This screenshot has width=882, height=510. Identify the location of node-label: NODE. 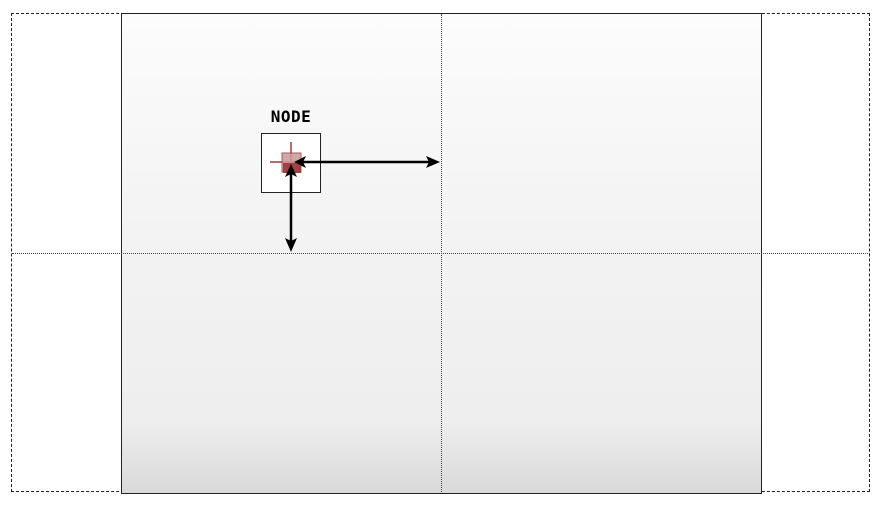
(291, 116).